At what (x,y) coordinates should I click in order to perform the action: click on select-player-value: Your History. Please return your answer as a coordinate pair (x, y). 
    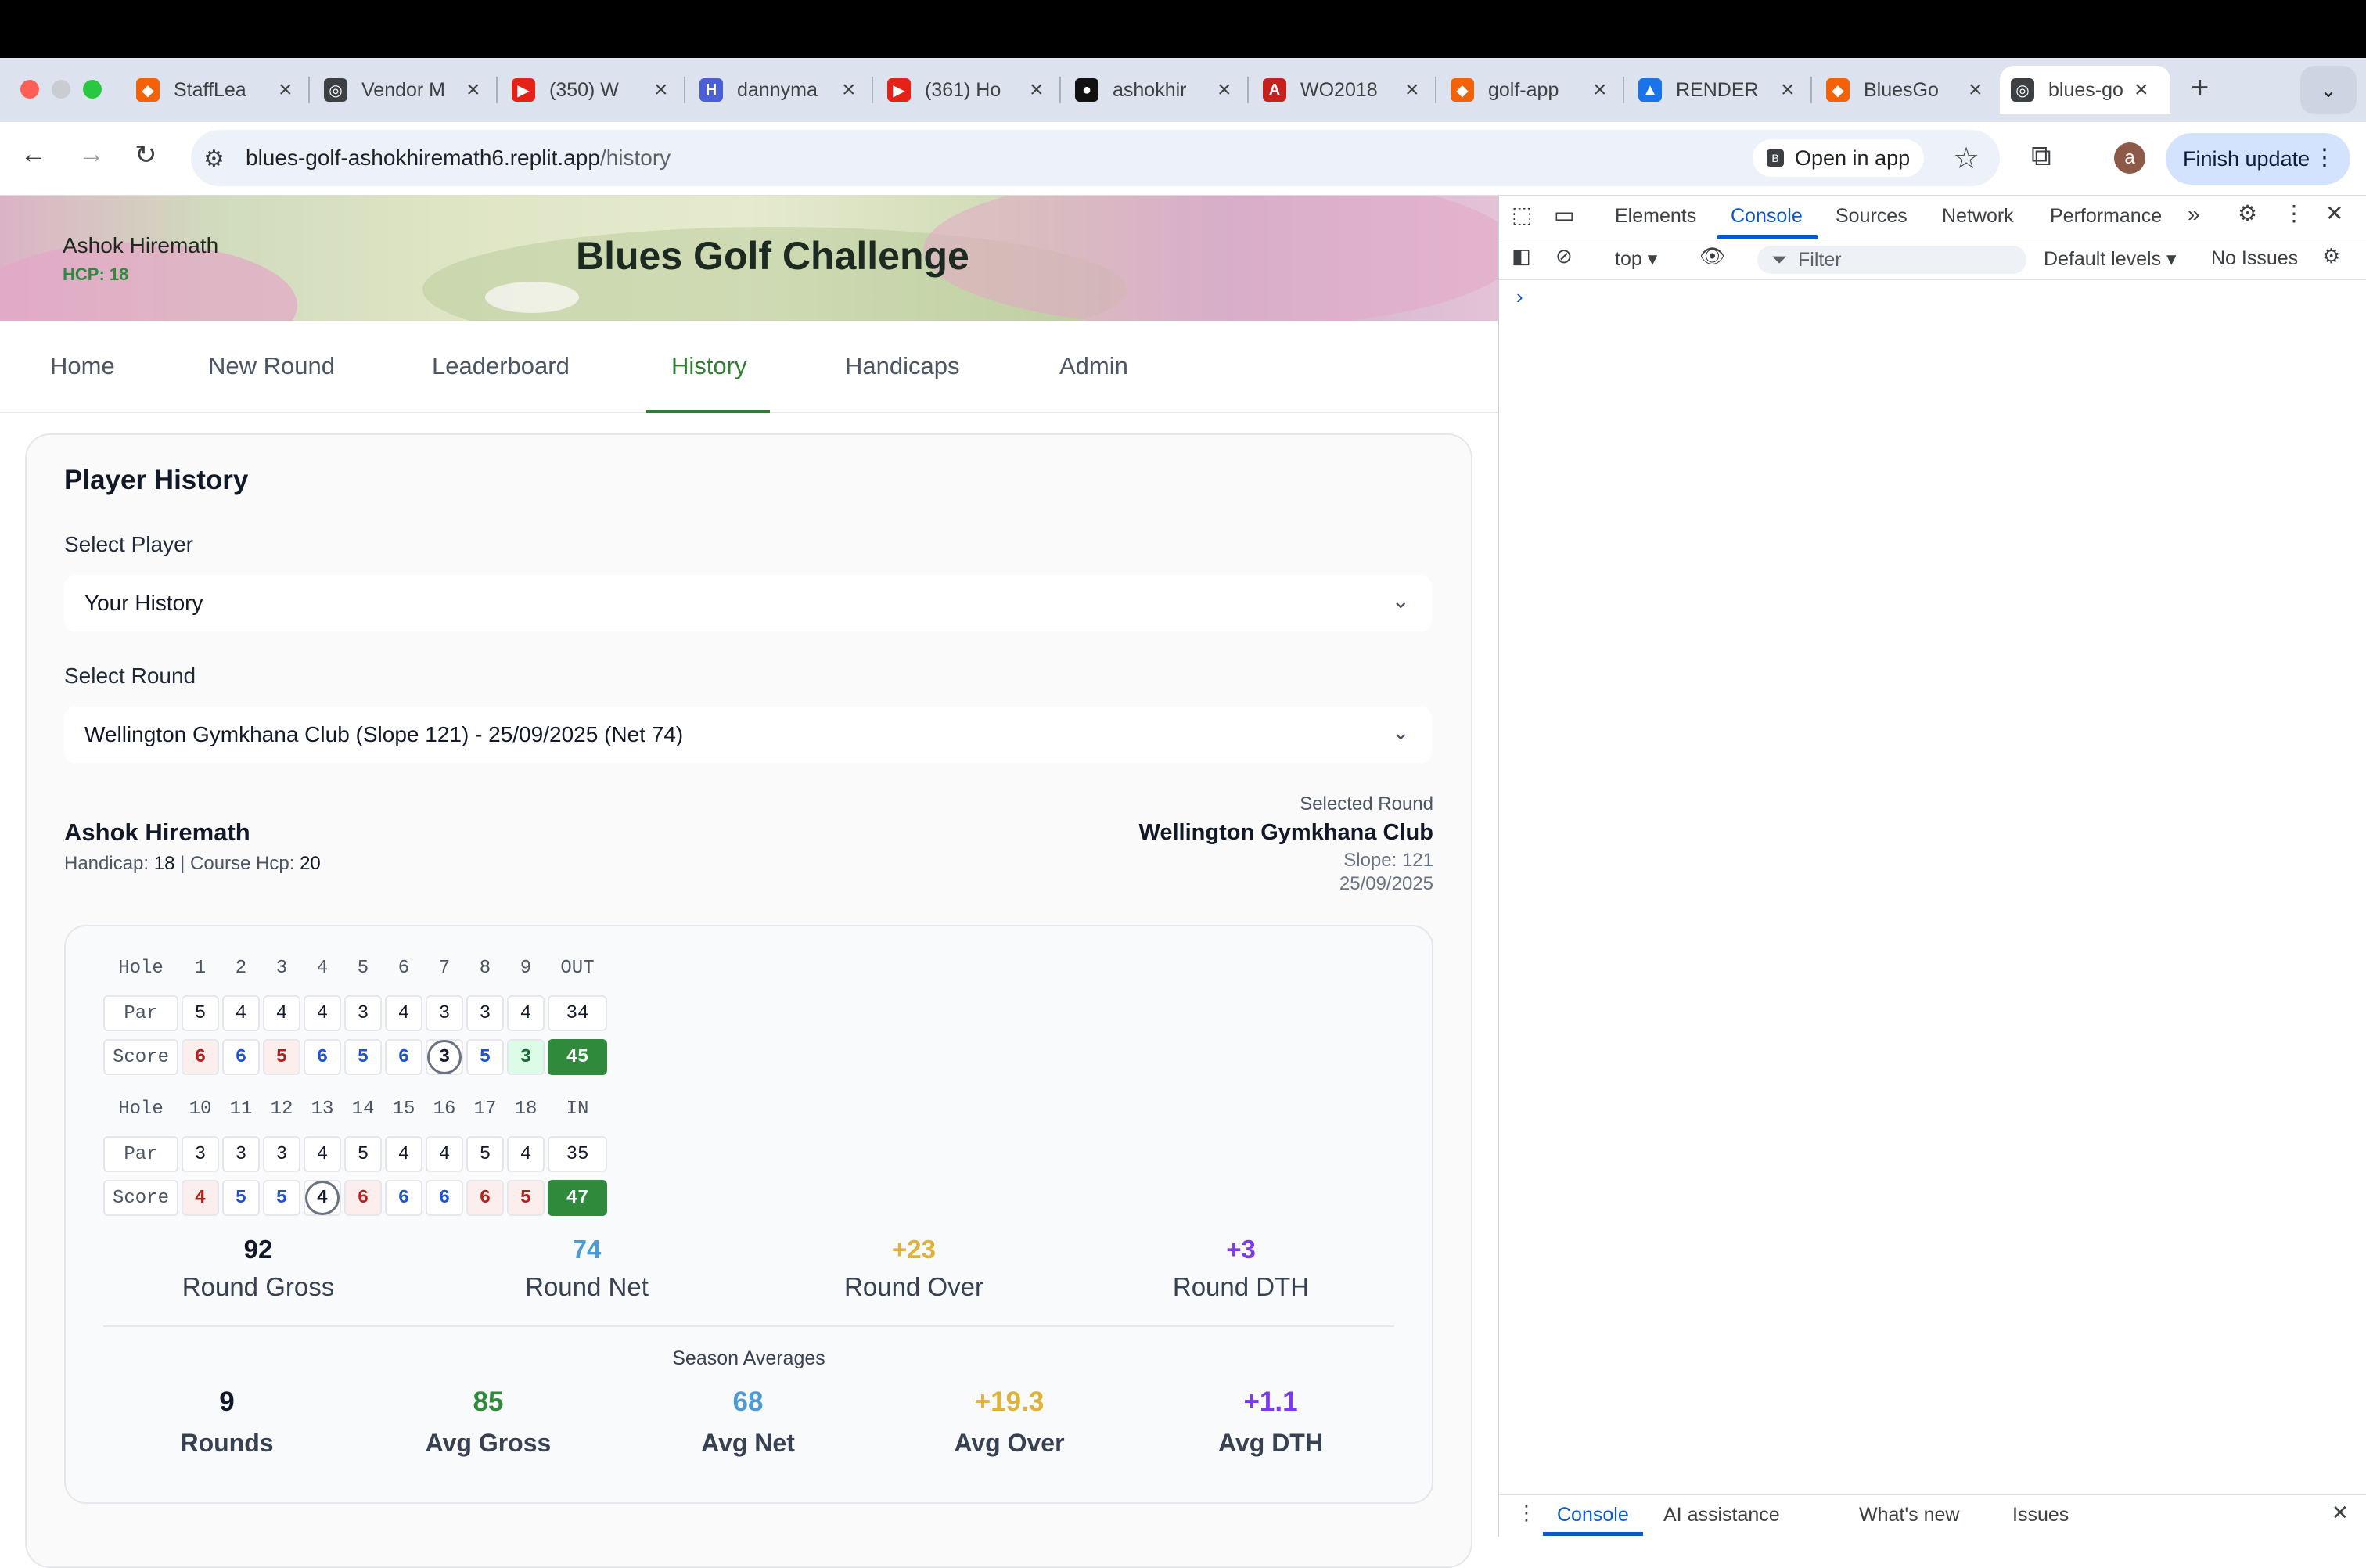
    Looking at the image, I should click on (143, 603).